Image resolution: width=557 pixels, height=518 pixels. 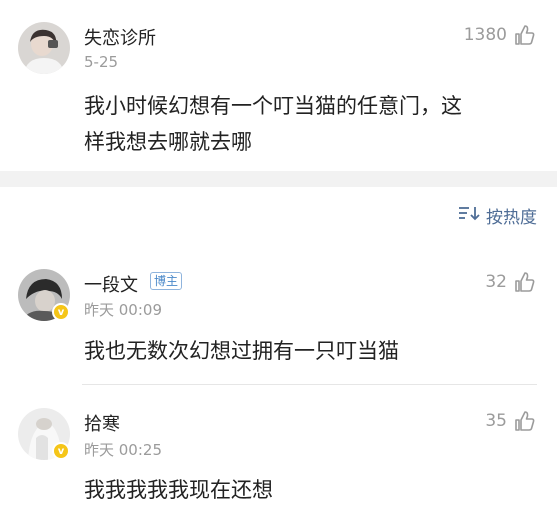 I want to click on author-badge: 博主, so click(x=166, y=281).